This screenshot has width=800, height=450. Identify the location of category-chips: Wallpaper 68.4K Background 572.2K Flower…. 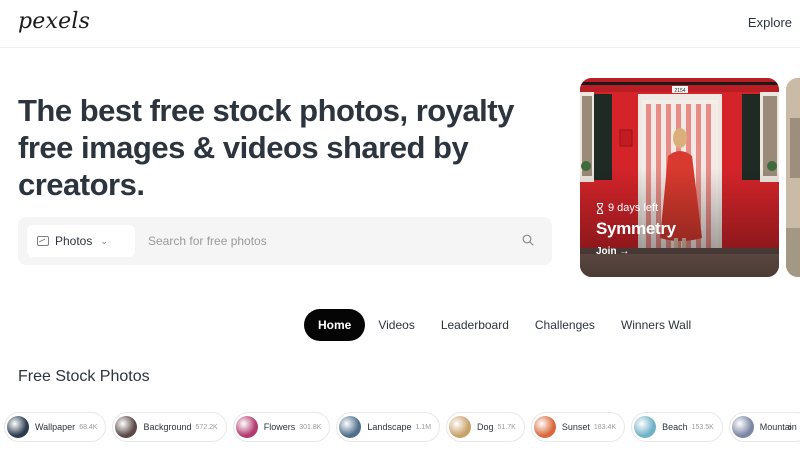
(402, 427).